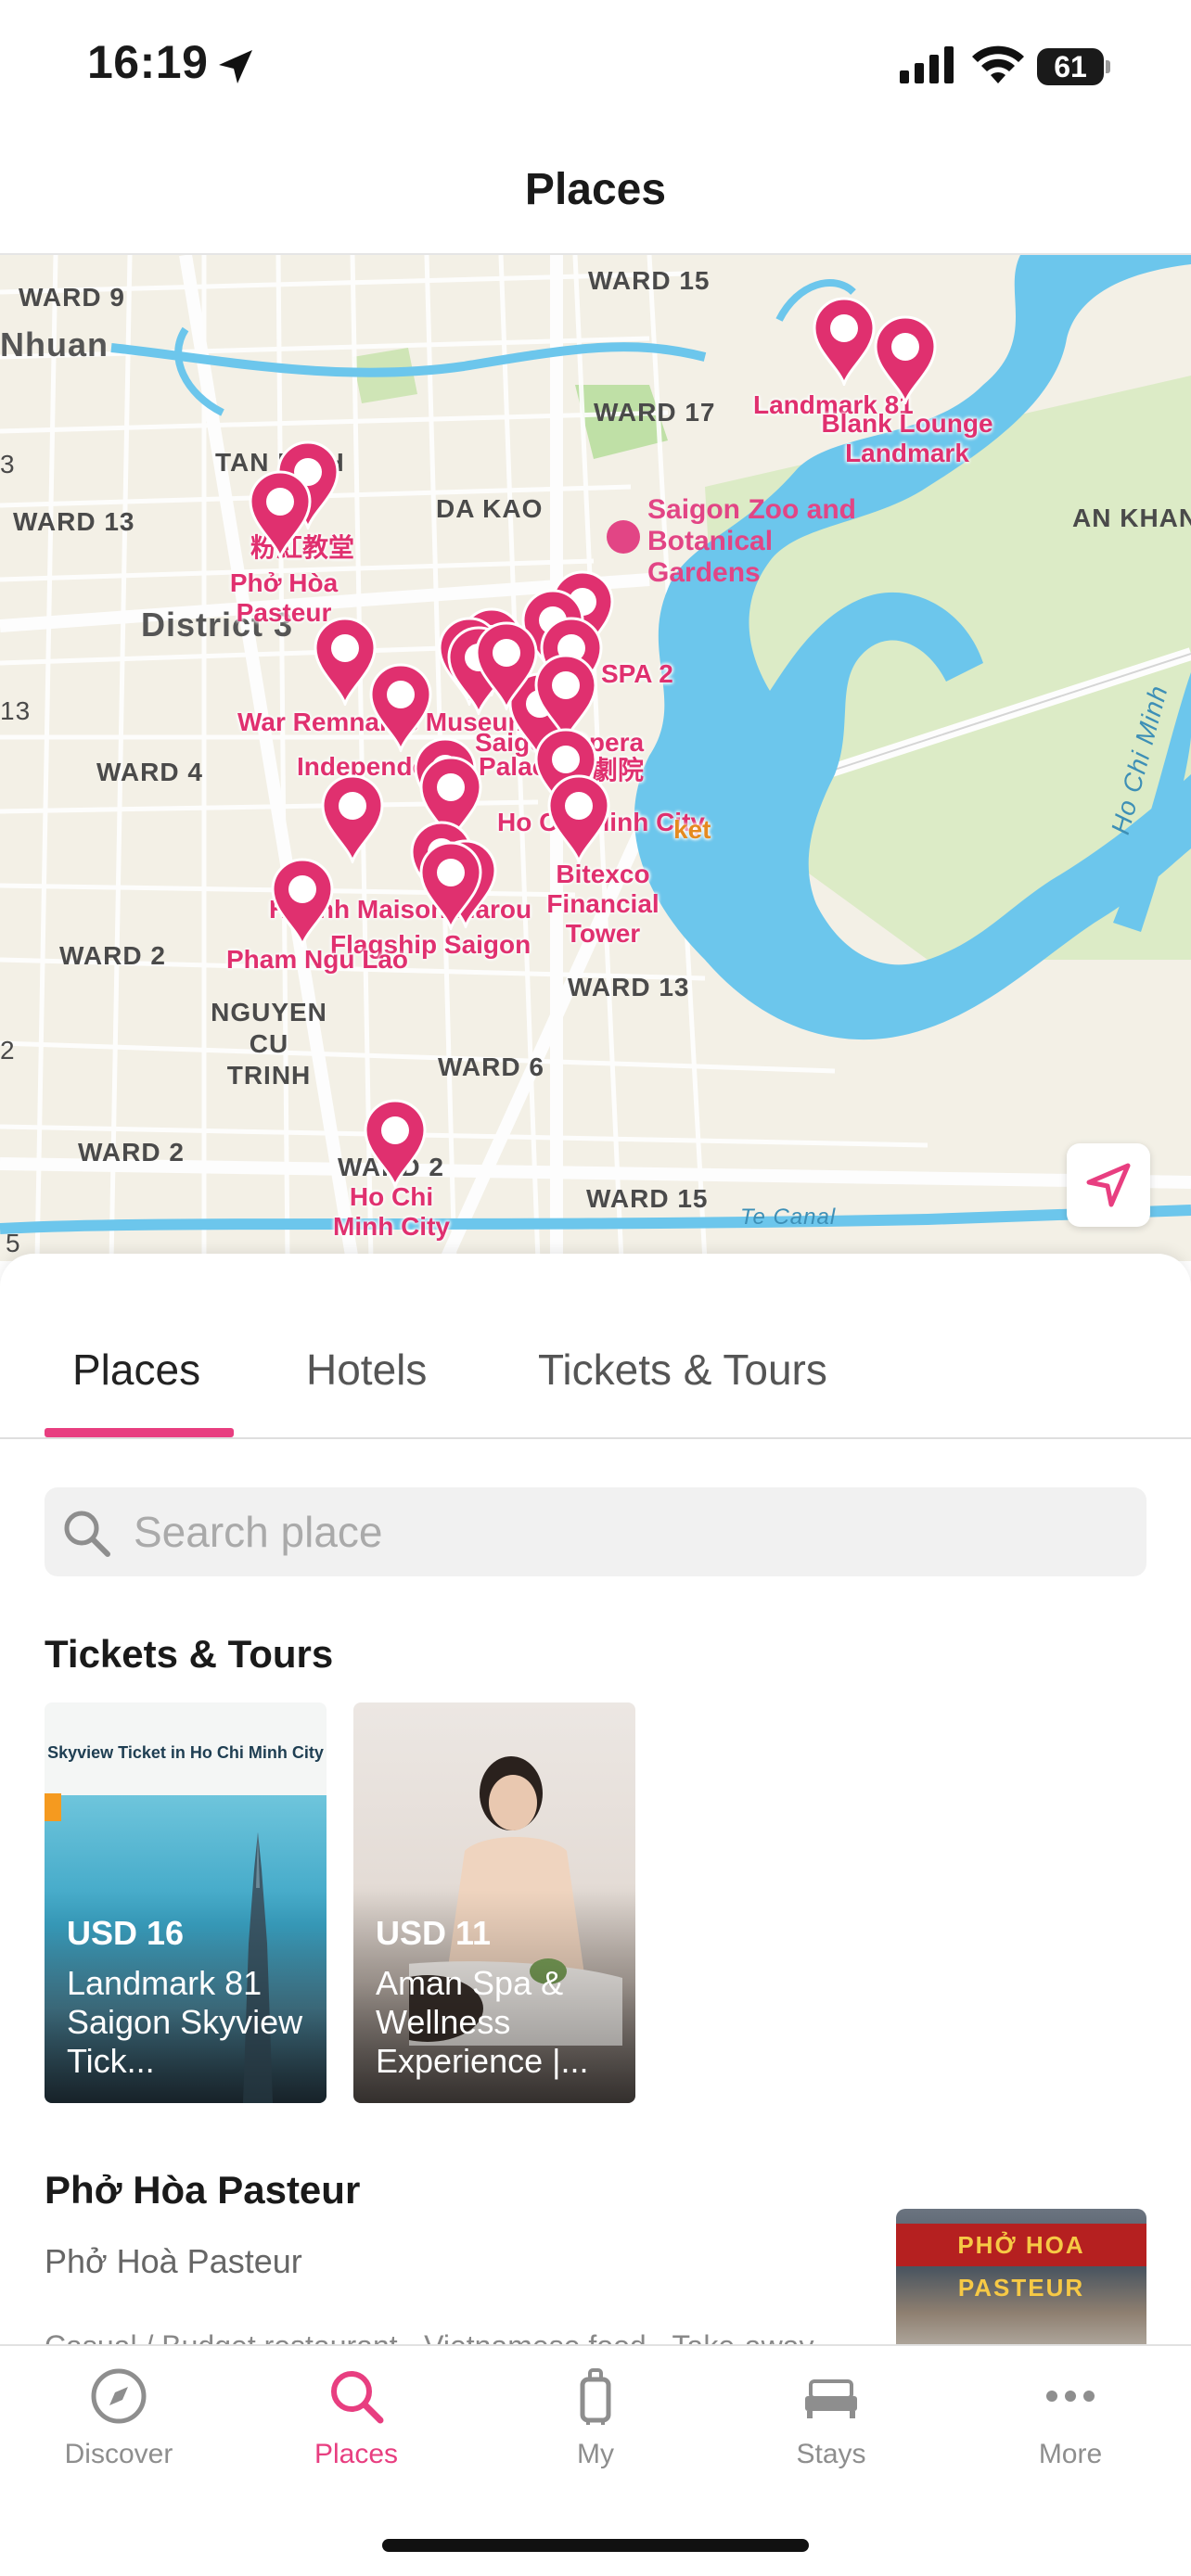  I want to click on poi-label-pham-ngu-lao: Pham Ngu Lao, so click(317, 960).